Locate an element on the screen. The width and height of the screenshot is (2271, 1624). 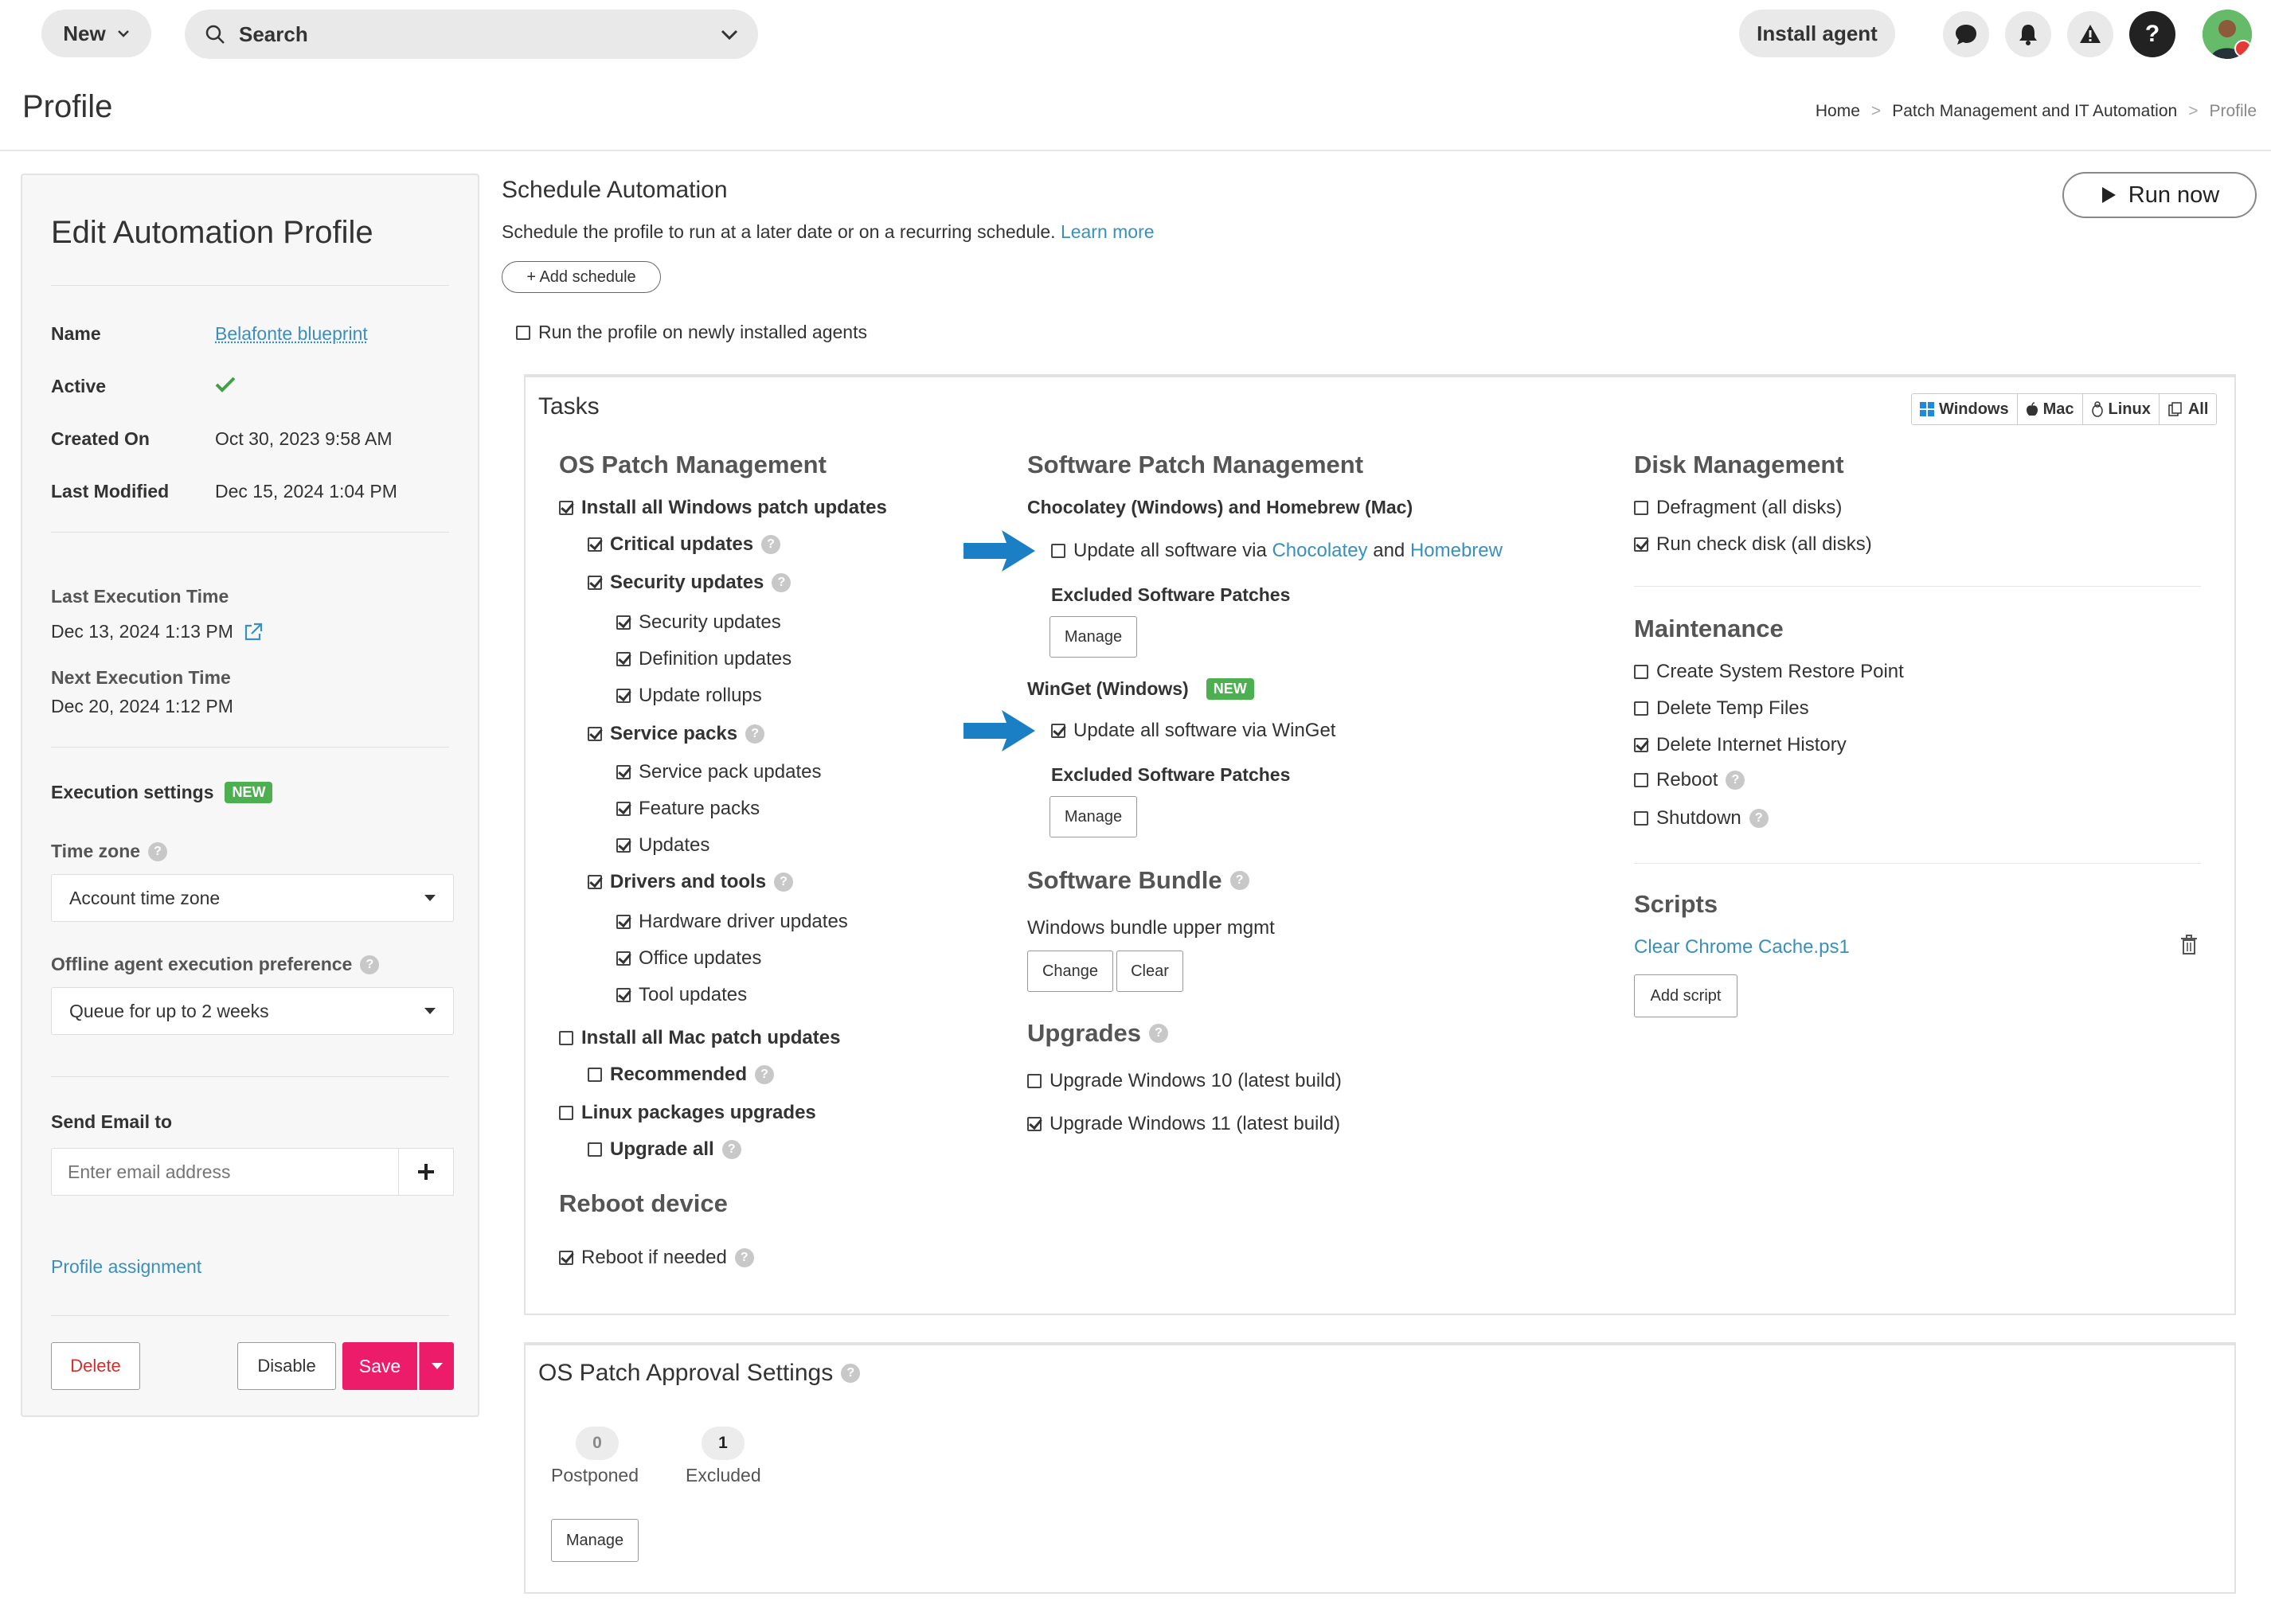
os-patch-item: Service packs? is located at coordinates (676, 734).